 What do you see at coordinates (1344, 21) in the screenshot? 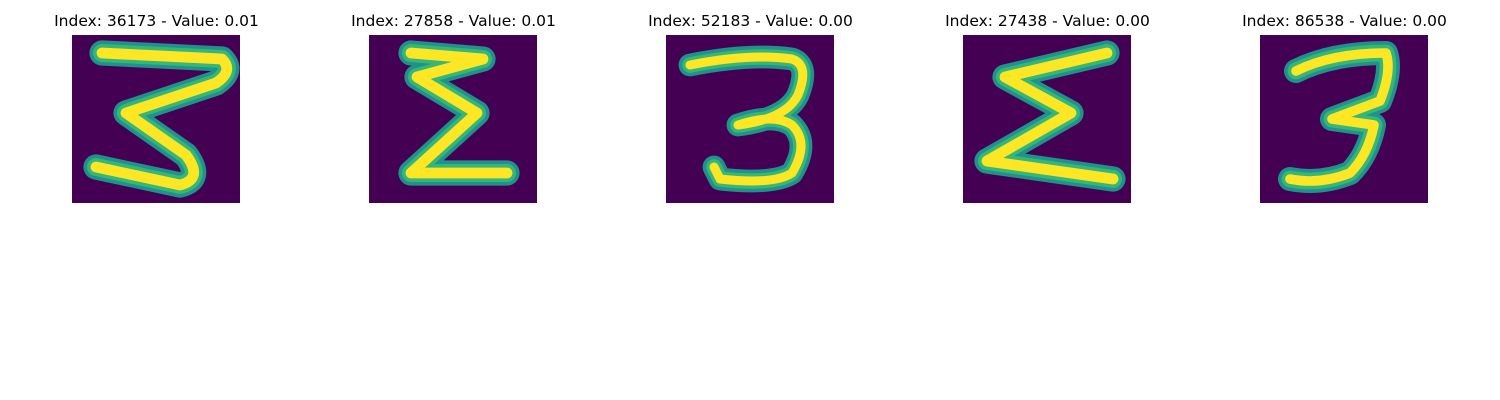
I see `panel-title: Index: 86538 - Value: 0.00` at bounding box center [1344, 21].